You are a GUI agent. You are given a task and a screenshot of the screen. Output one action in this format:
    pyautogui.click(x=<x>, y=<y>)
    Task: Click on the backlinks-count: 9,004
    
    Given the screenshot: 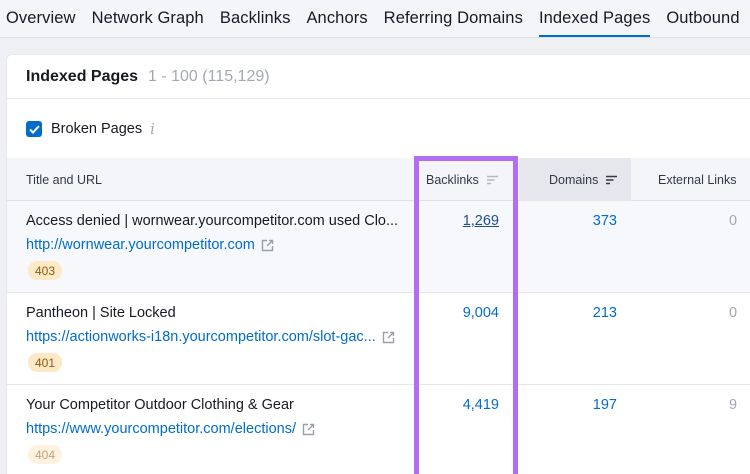 What is the action you would take?
    pyautogui.click(x=481, y=313)
    